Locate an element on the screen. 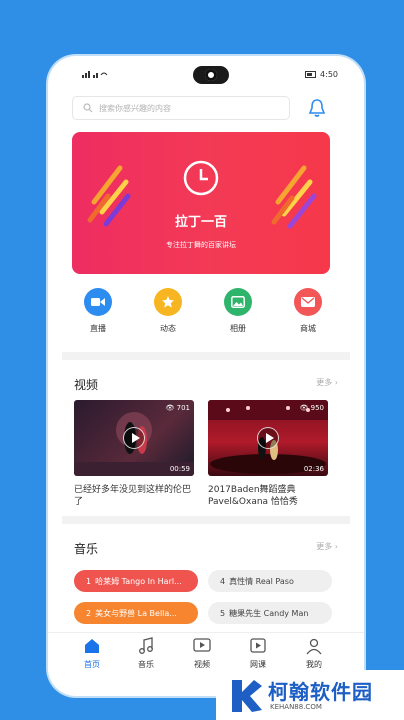  category-nav: 直播 动态 相册 商城 is located at coordinates (206, 316).